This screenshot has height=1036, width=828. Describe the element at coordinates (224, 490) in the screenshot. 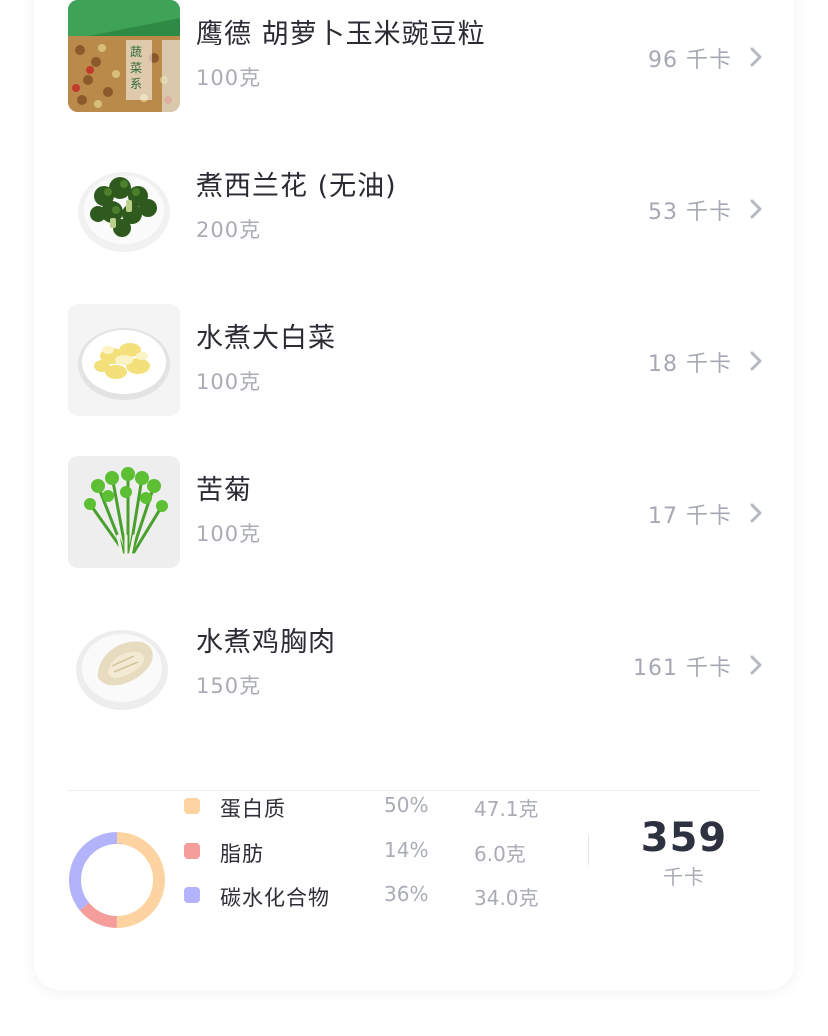

I see `food-name: 苦菊` at that location.